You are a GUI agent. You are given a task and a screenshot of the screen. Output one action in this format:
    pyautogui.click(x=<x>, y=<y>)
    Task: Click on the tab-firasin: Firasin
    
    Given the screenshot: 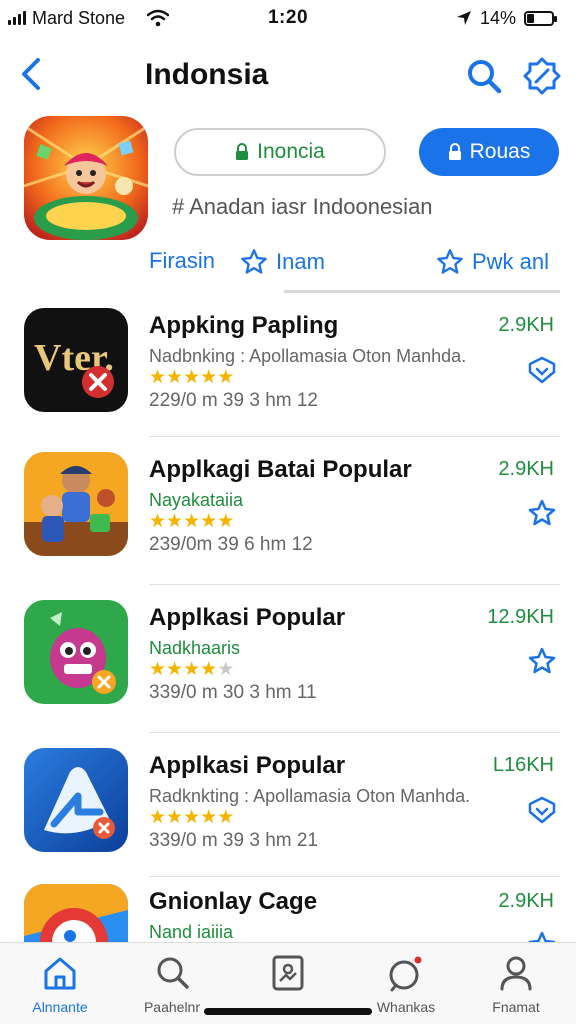 What is the action you would take?
    pyautogui.click(x=182, y=261)
    